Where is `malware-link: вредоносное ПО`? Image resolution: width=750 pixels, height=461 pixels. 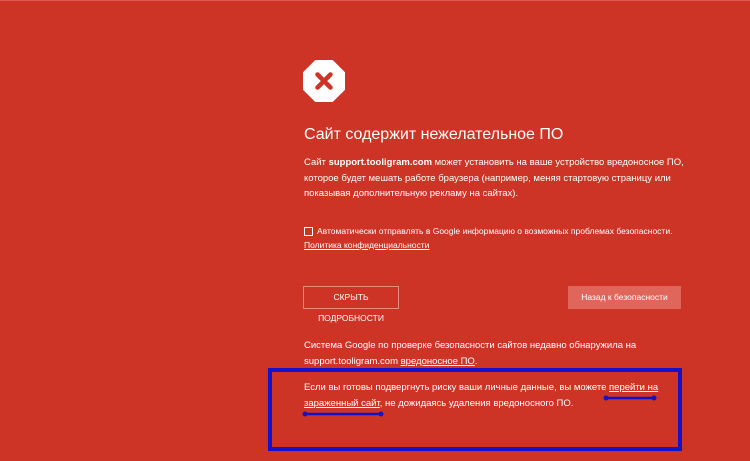
malware-link: вредоносное ПО is located at coordinates (438, 361).